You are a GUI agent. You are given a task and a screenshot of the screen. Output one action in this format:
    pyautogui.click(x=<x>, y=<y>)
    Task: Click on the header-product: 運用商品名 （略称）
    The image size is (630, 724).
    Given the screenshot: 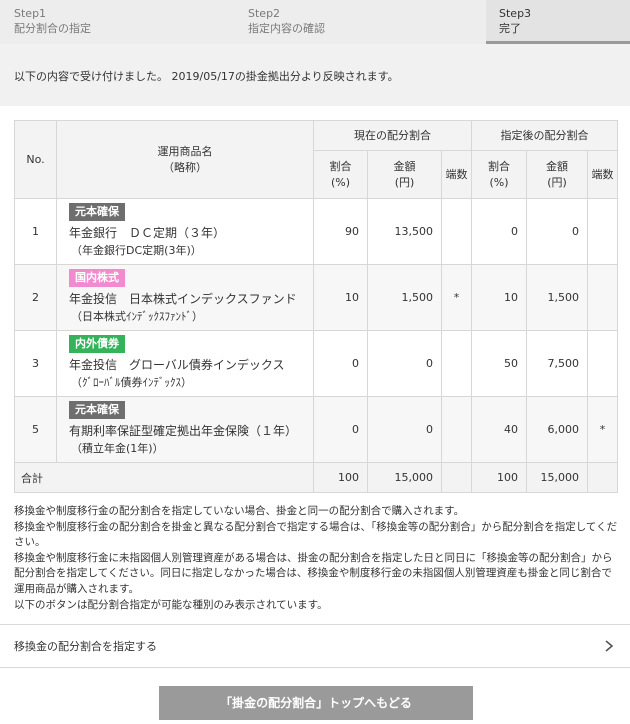 What is the action you would take?
    pyautogui.click(x=185, y=159)
    